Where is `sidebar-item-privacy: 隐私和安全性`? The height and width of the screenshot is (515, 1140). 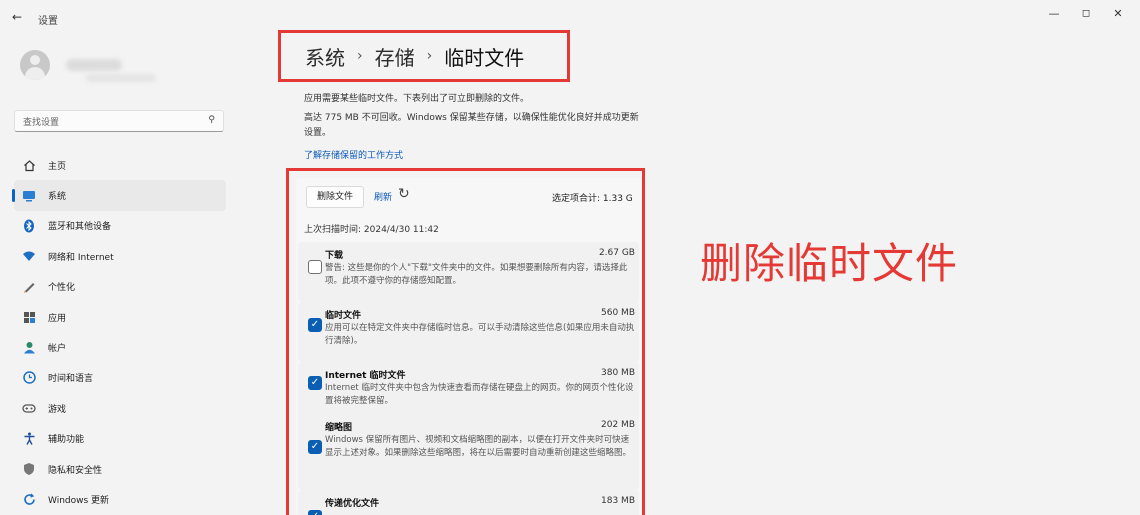 sidebar-item-privacy: 隐私和安全性 is located at coordinates (120, 469).